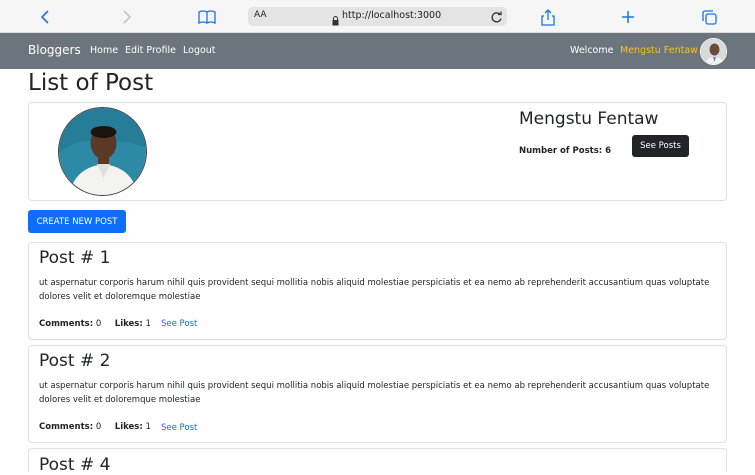 The height and width of the screenshot is (475, 755). What do you see at coordinates (199, 50) in the screenshot?
I see `nav-link-logout: Logout` at bounding box center [199, 50].